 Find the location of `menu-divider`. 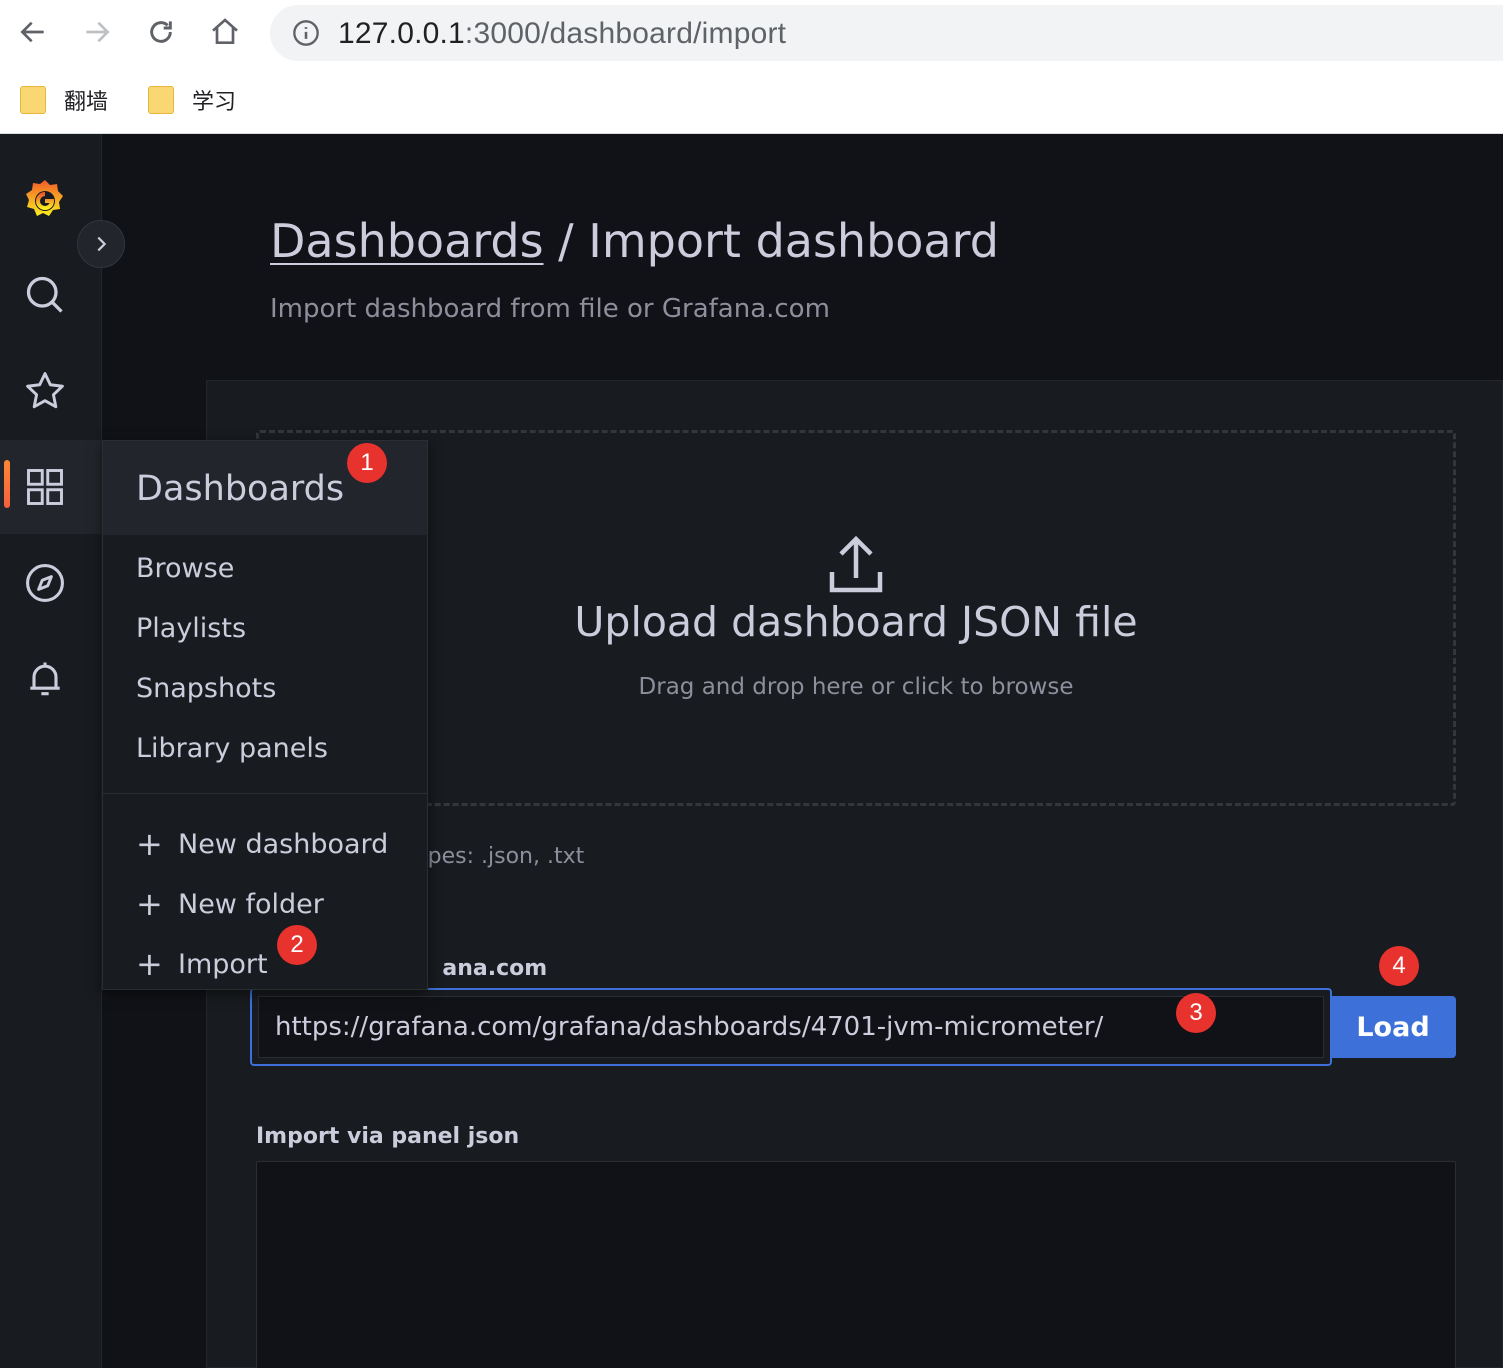

menu-divider is located at coordinates (265, 793).